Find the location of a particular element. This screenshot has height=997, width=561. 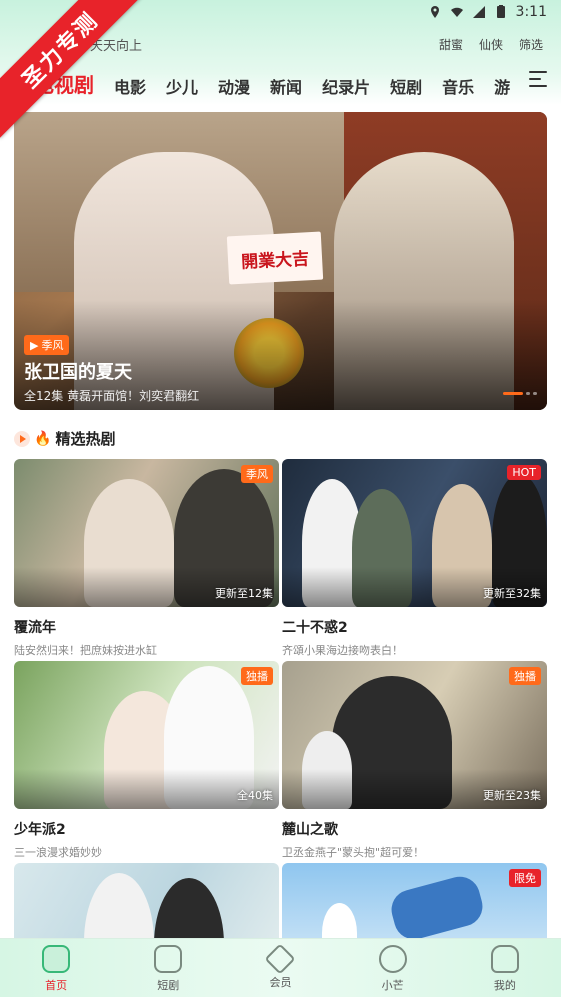

nav-short-drama-label: 短剧 is located at coordinates (168, 985).